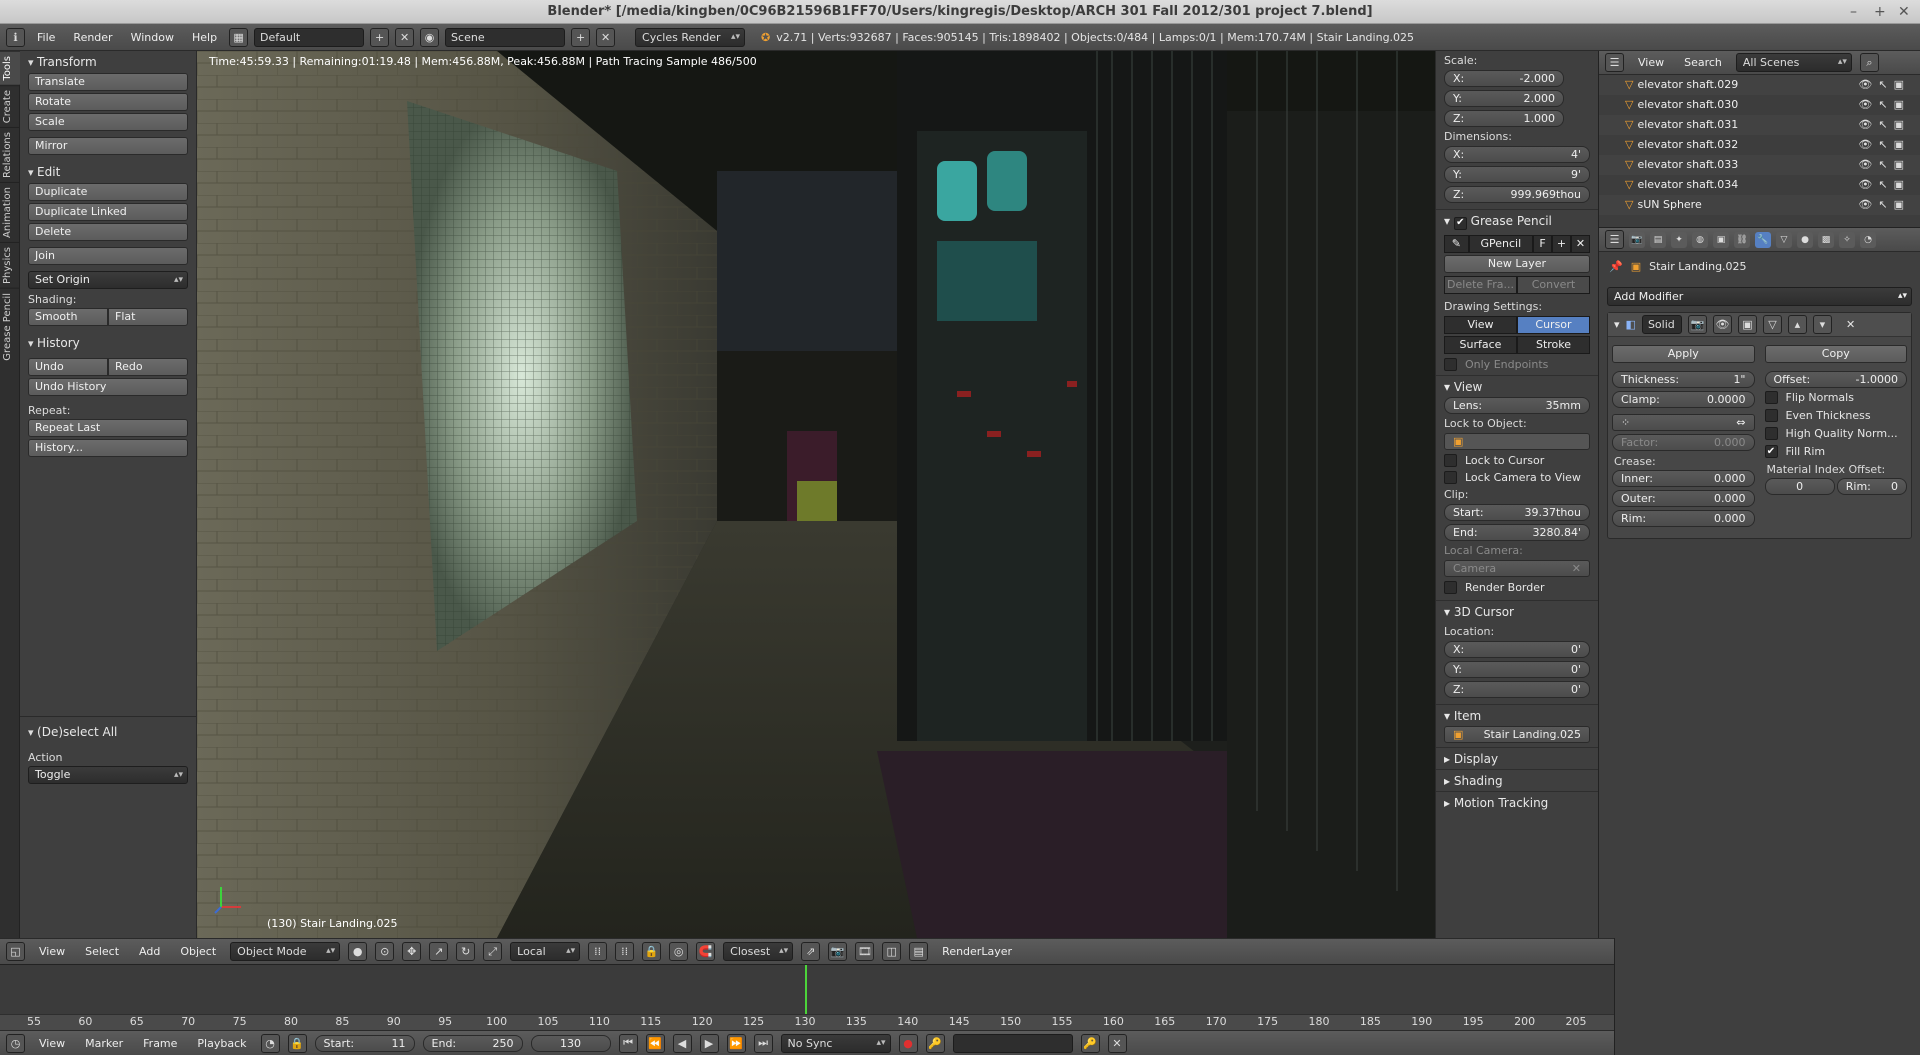  What do you see at coordinates (239, 37) in the screenshot?
I see `layout-icon: ▦` at bounding box center [239, 37].